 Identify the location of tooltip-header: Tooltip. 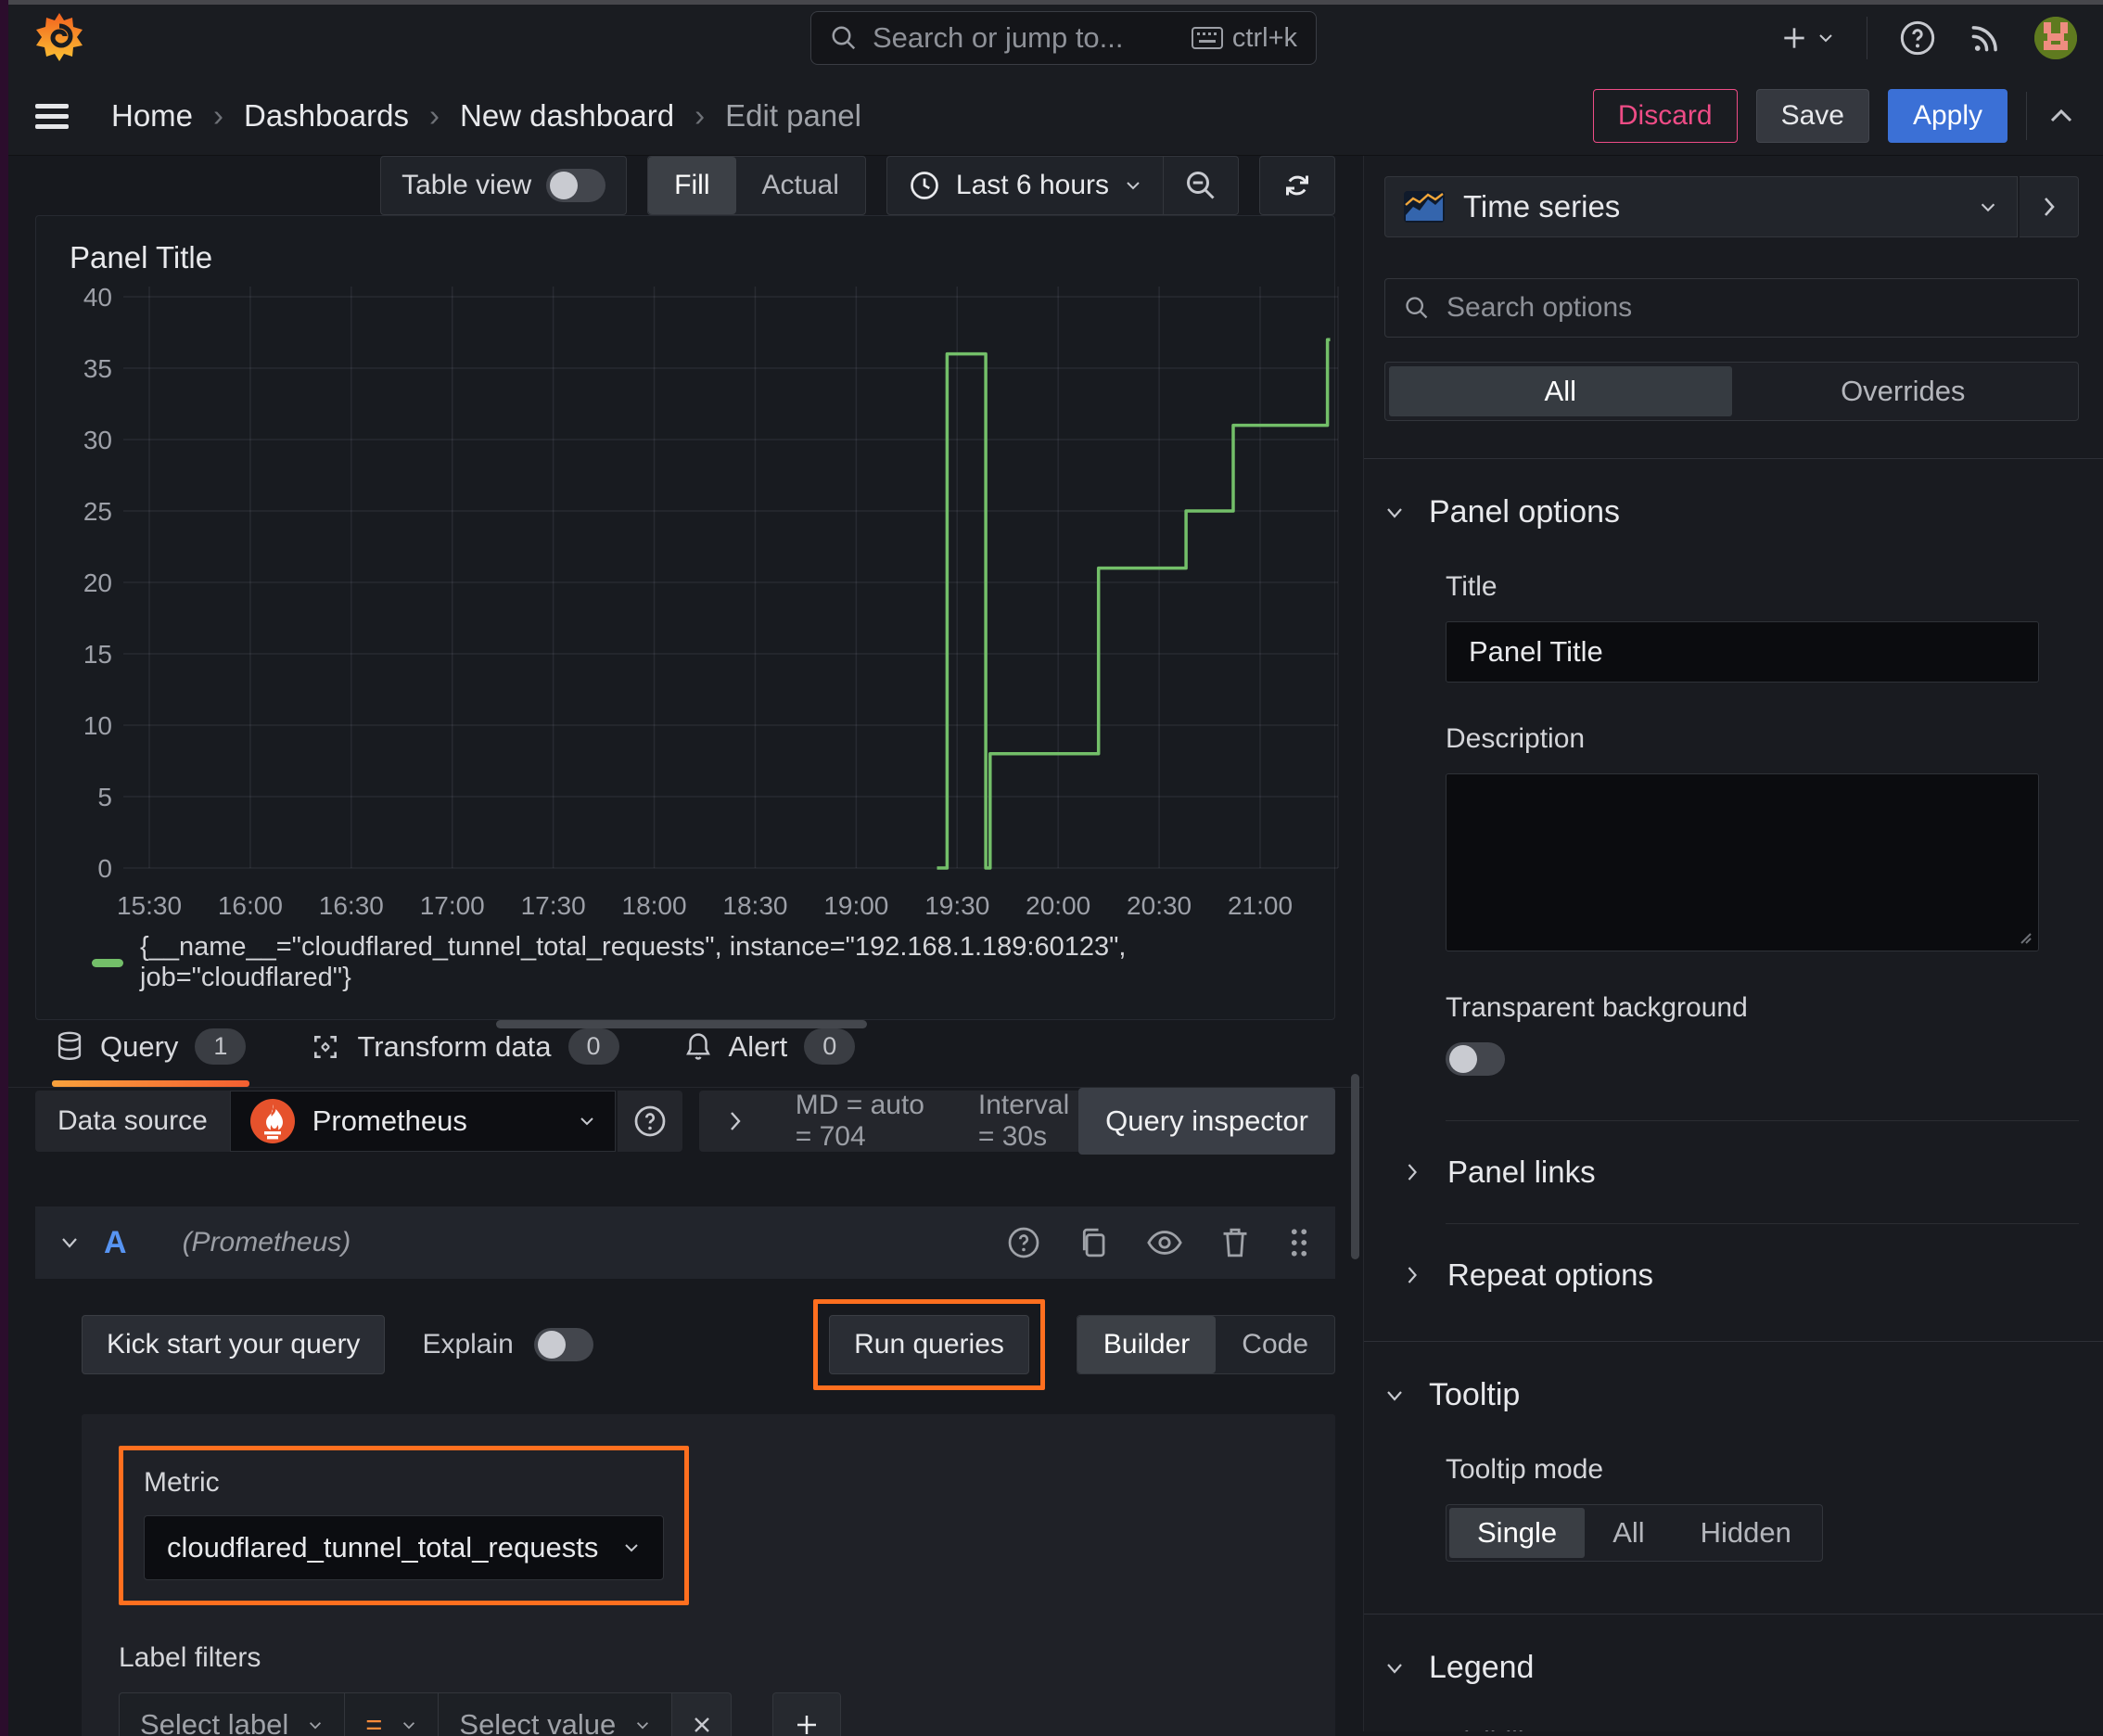
(1731, 1395).